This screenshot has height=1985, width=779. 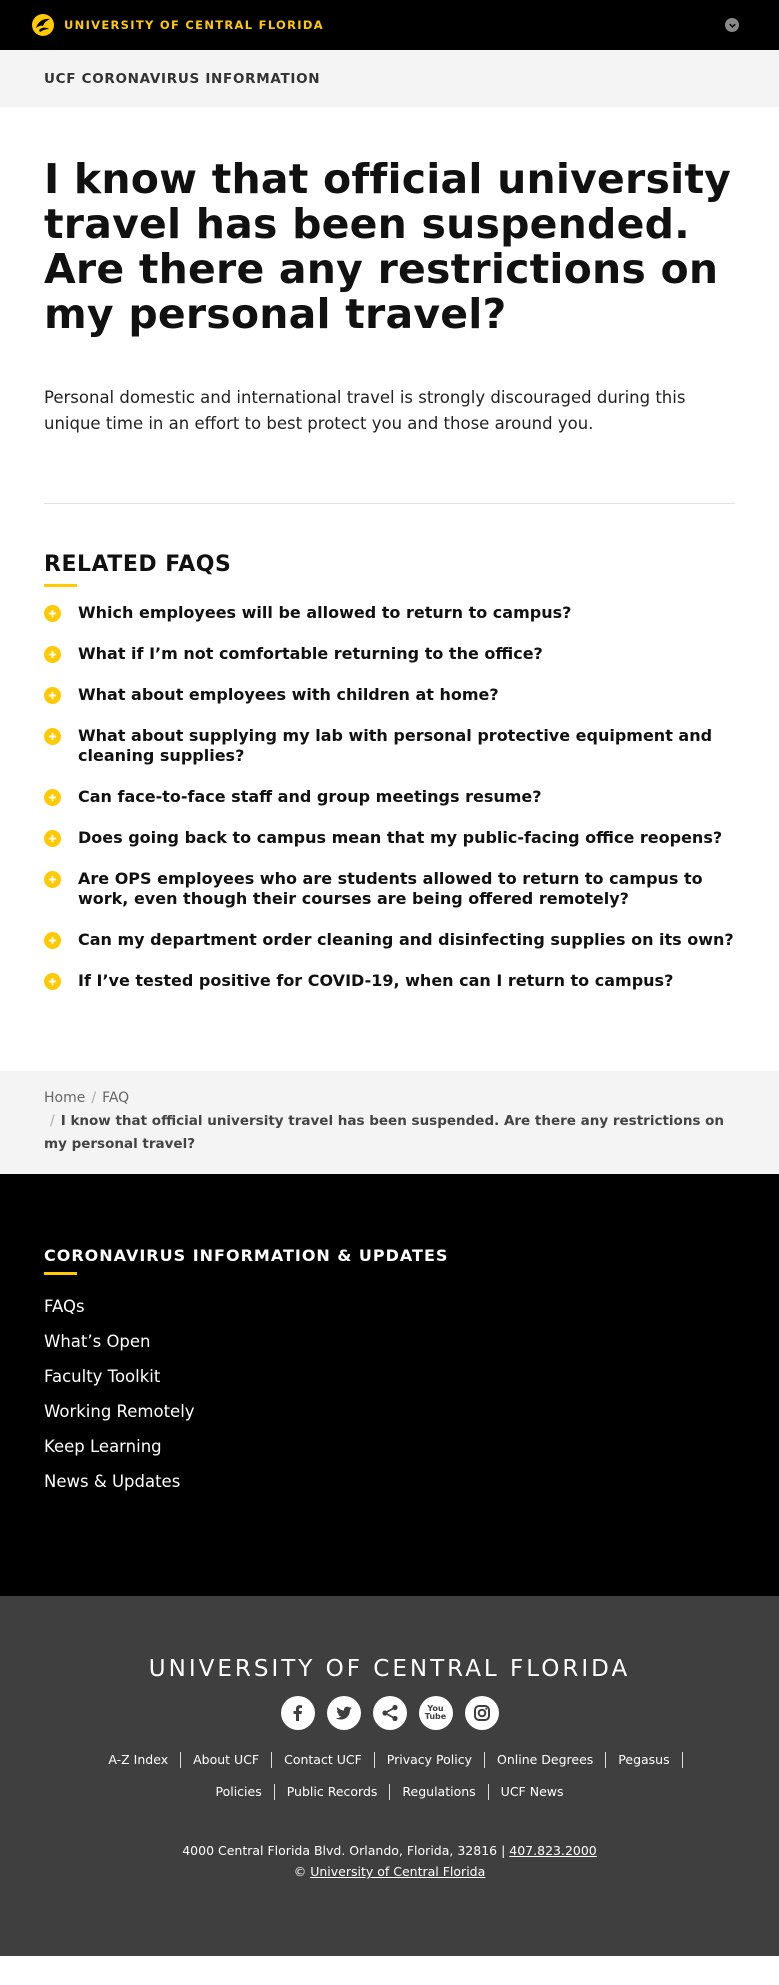 I want to click on pegasus-logo-icon, so click(x=43, y=25).